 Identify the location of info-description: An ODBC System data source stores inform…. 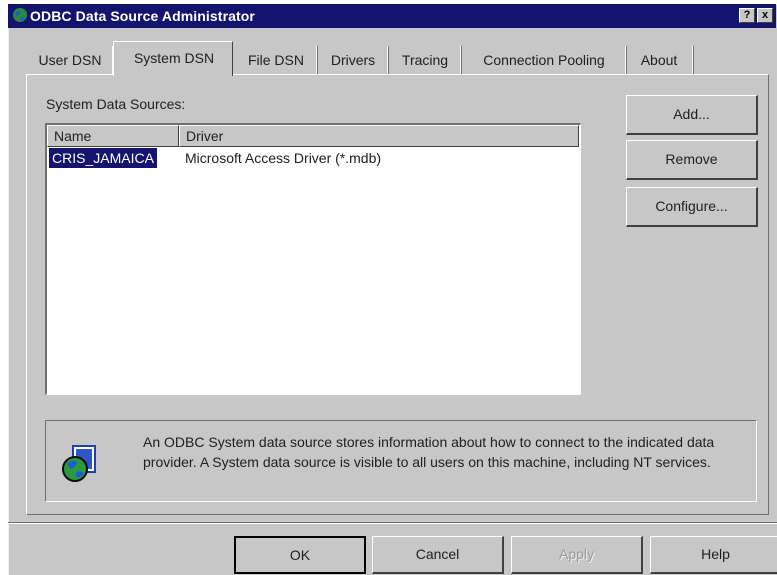
(429, 452).